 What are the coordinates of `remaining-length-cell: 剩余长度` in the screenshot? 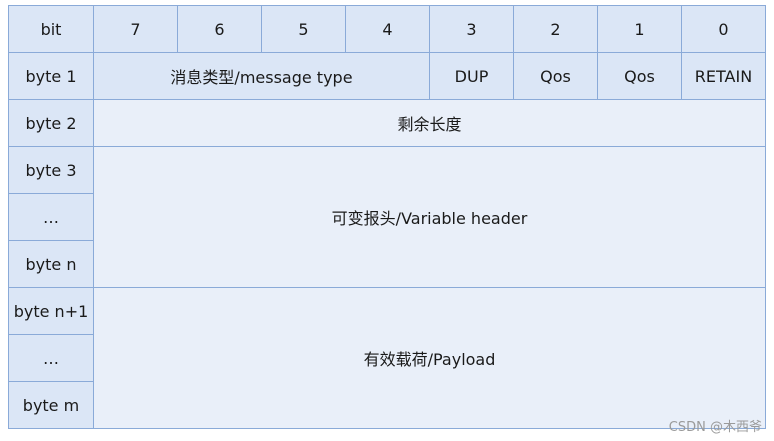 It's located at (429, 123).